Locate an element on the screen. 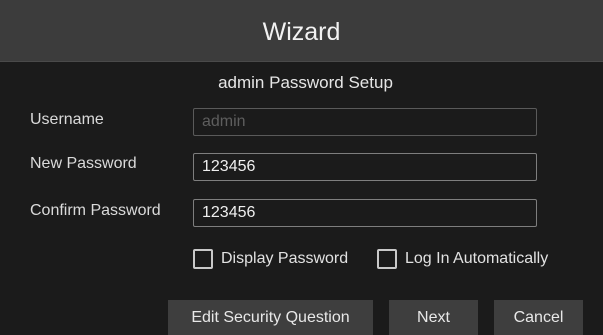  display-password-label: Display Password is located at coordinates (285, 258).